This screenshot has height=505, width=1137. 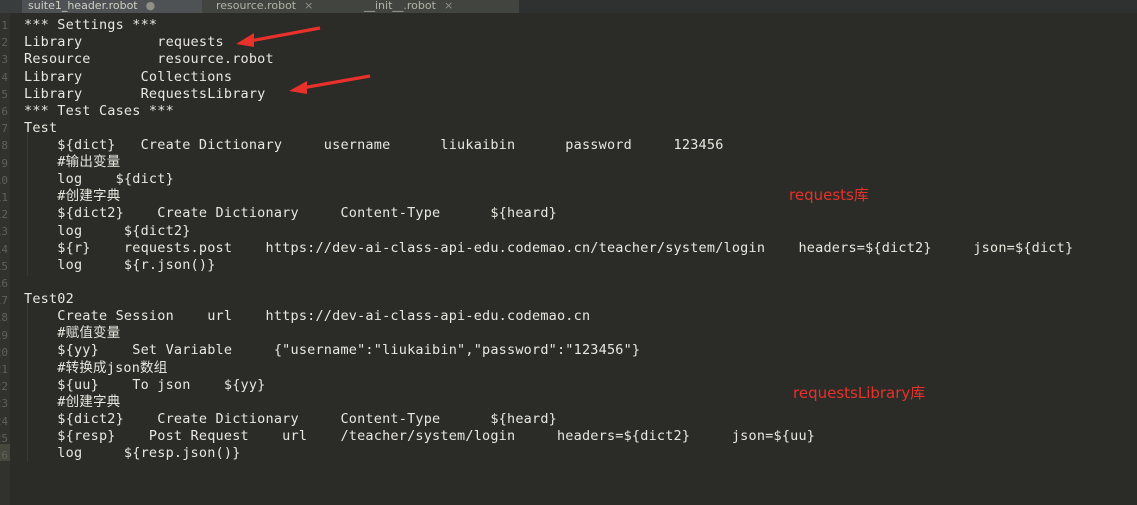 I want to click on code-line: Library requests, so click(x=124, y=42).